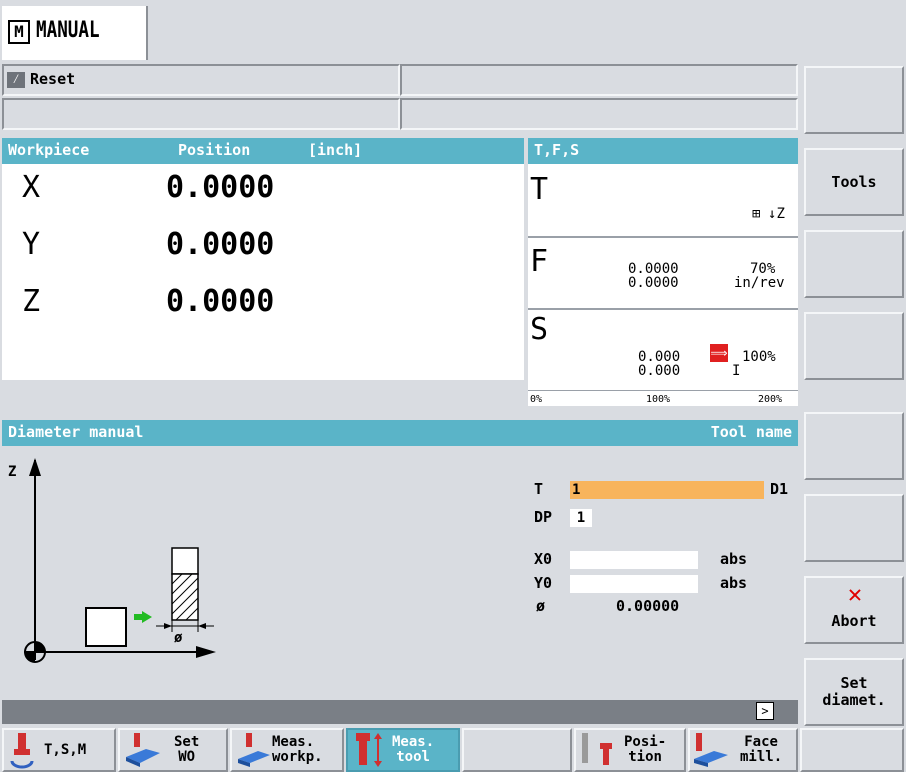 The height and width of the screenshot is (772, 906). Describe the element at coordinates (539, 261) in the screenshot. I see `tfs-f-label: F` at that location.